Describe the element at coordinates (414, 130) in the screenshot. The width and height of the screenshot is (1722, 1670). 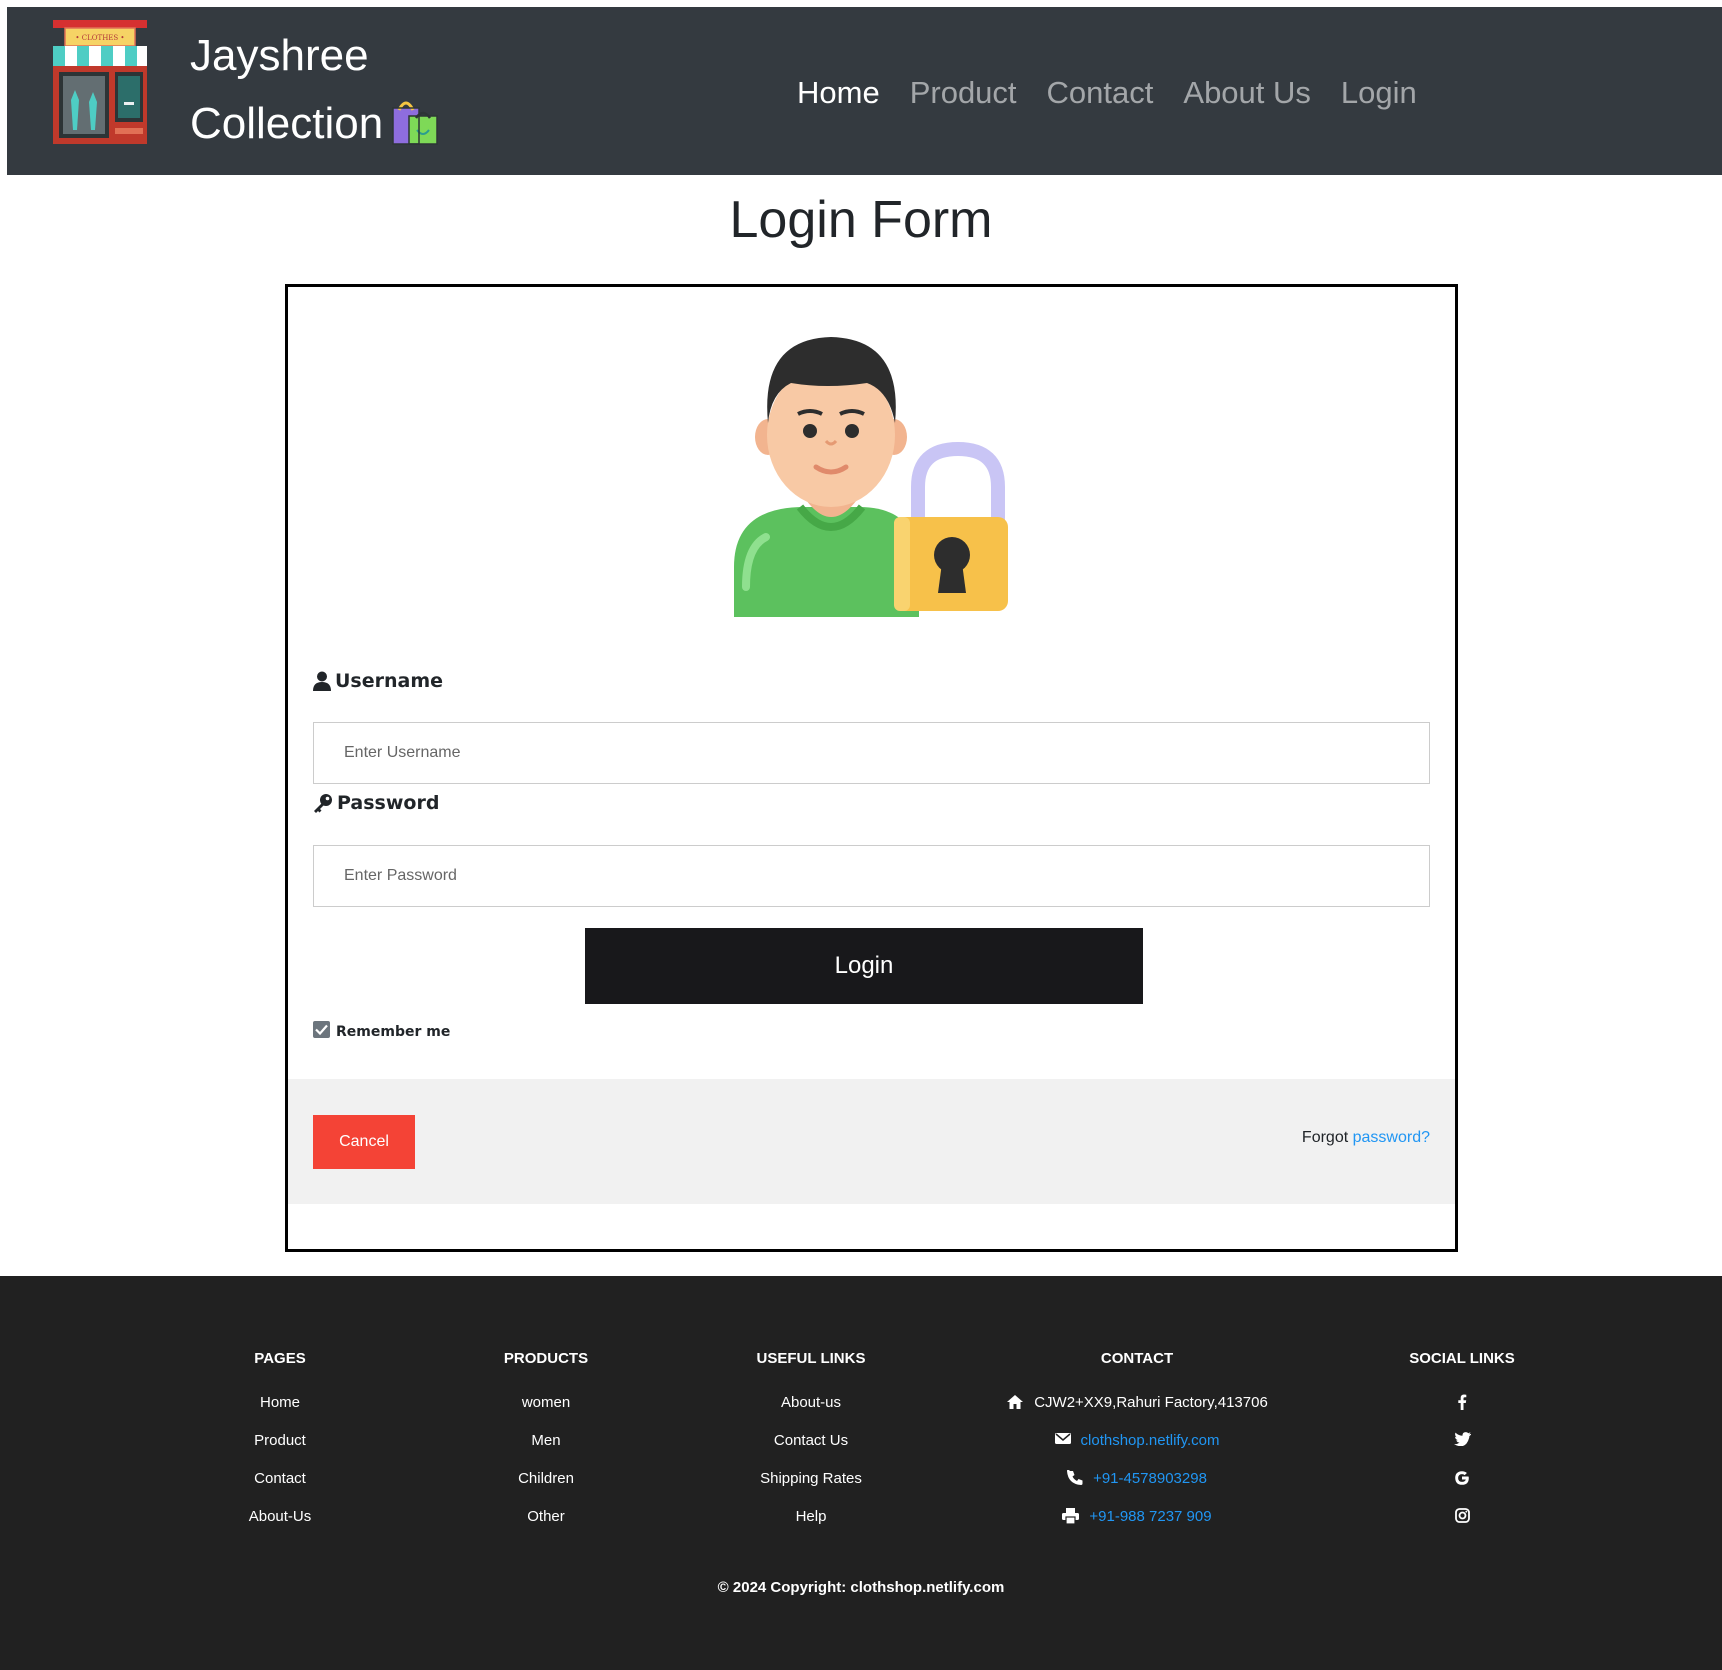
I see `shopping-bags-icon` at that location.